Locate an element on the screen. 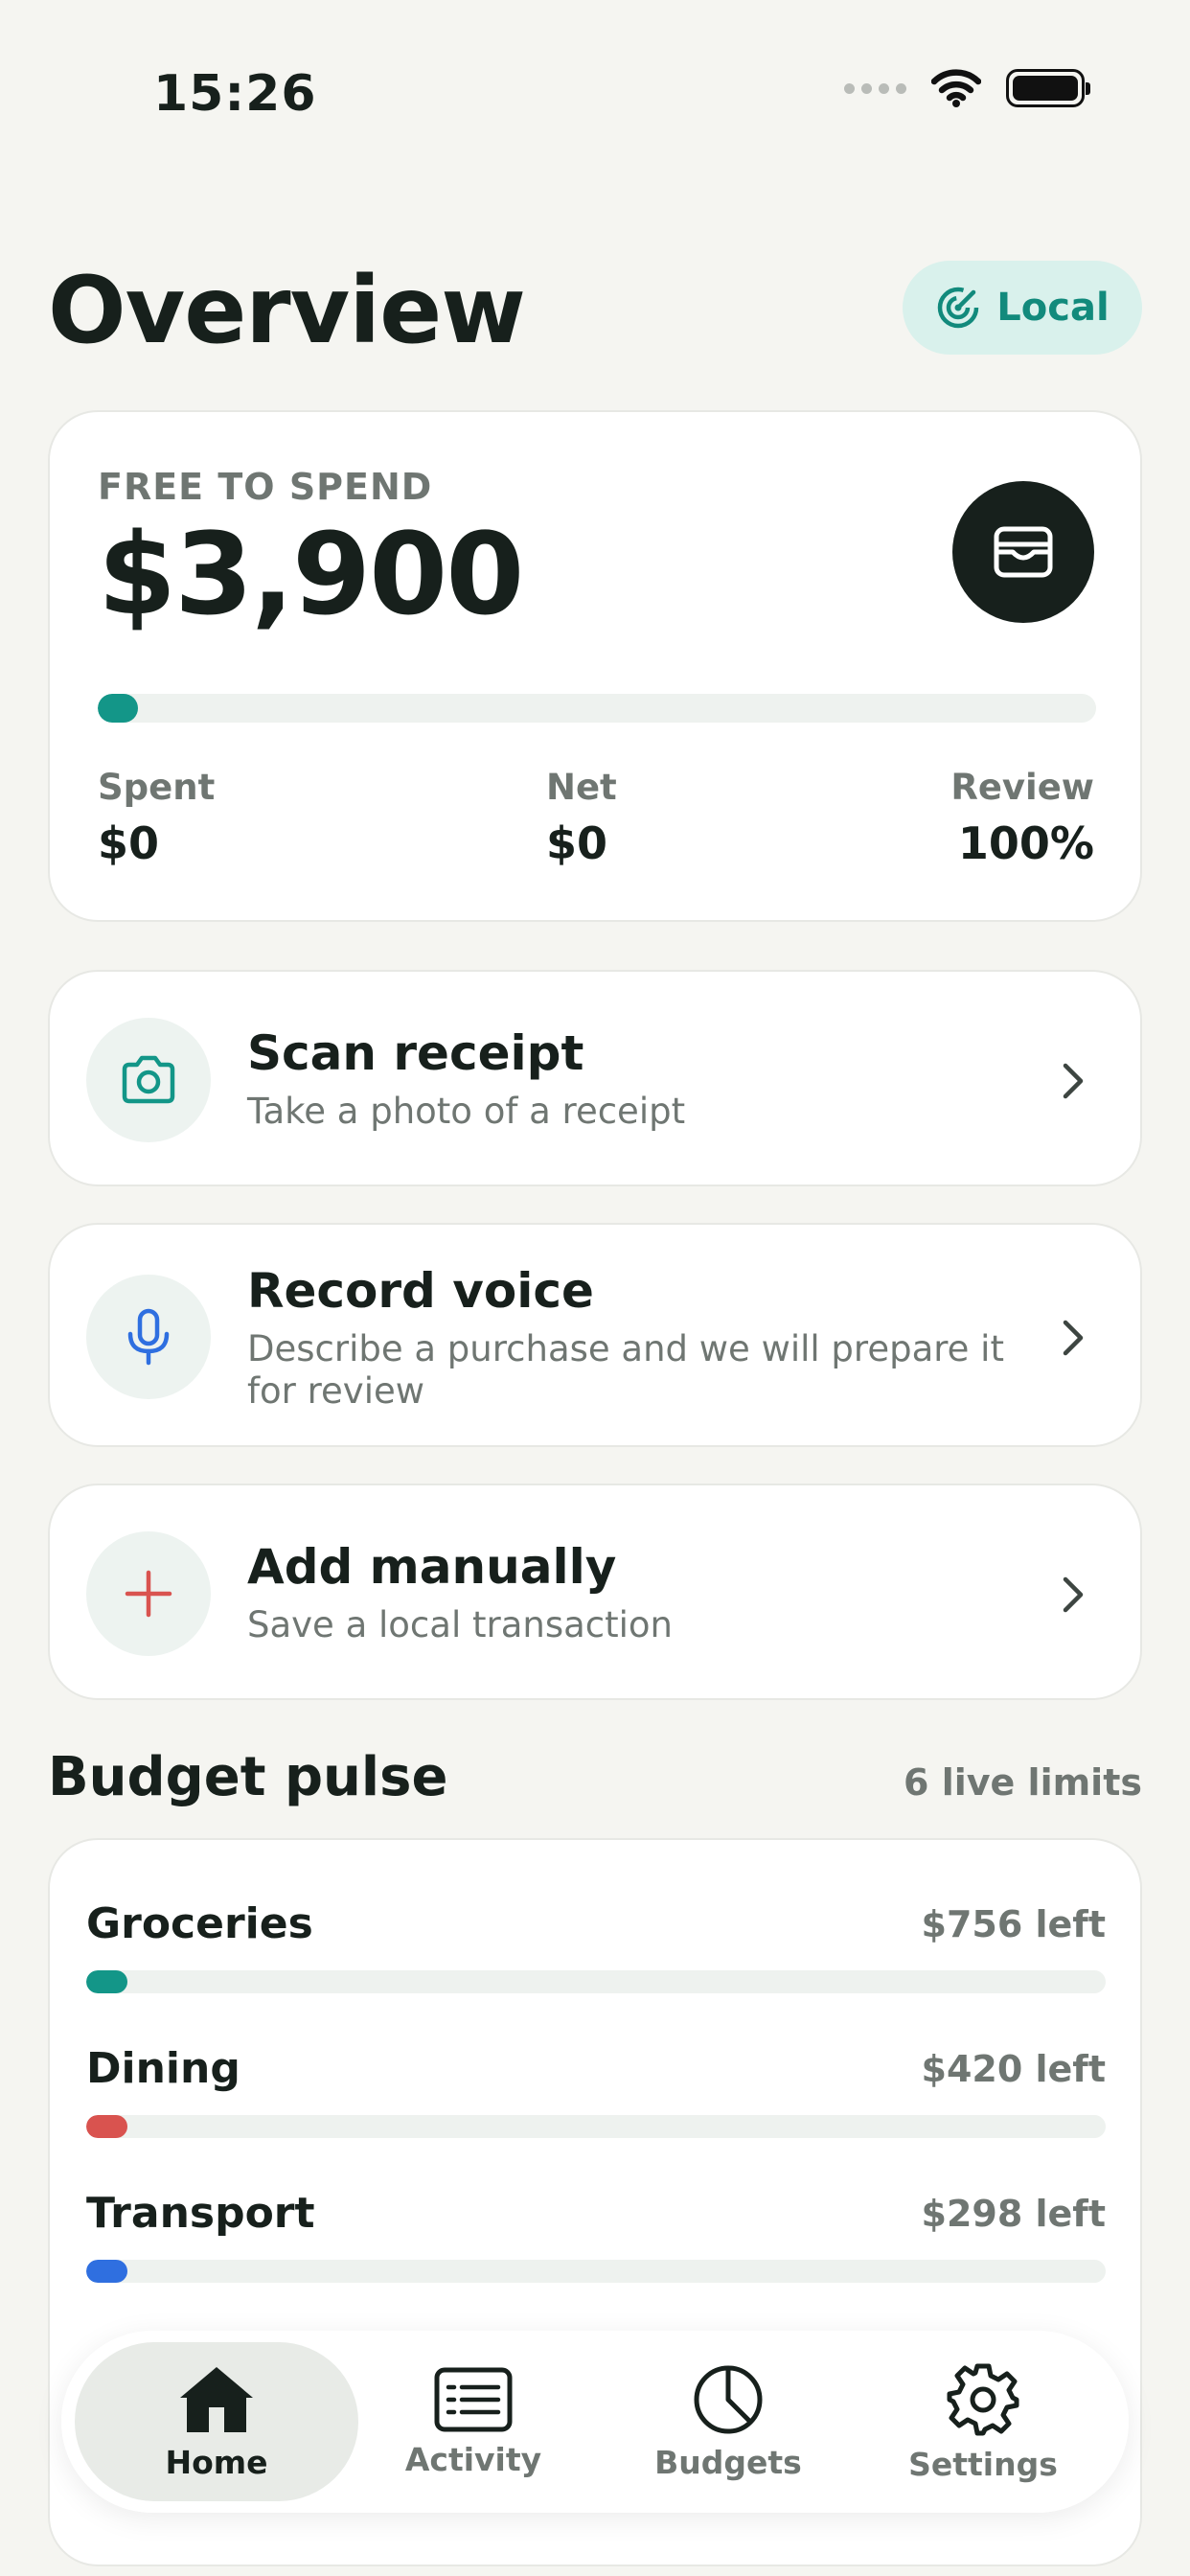 This screenshot has height=2576, width=1190. camera-icon is located at coordinates (148, 1079).